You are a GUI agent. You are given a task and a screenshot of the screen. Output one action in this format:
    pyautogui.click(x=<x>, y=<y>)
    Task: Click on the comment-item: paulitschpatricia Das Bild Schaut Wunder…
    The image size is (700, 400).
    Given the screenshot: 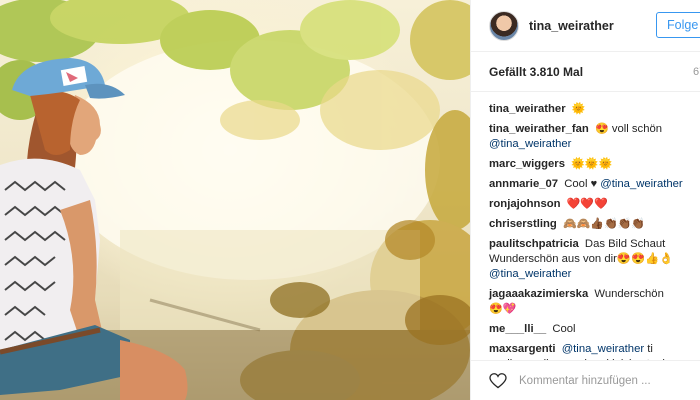 What is the action you would take?
    pyautogui.click(x=591, y=259)
    